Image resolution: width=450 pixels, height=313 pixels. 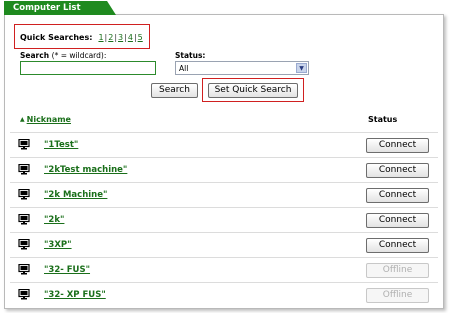 What do you see at coordinates (174, 90) in the screenshot?
I see `search-button: Search` at bounding box center [174, 90].